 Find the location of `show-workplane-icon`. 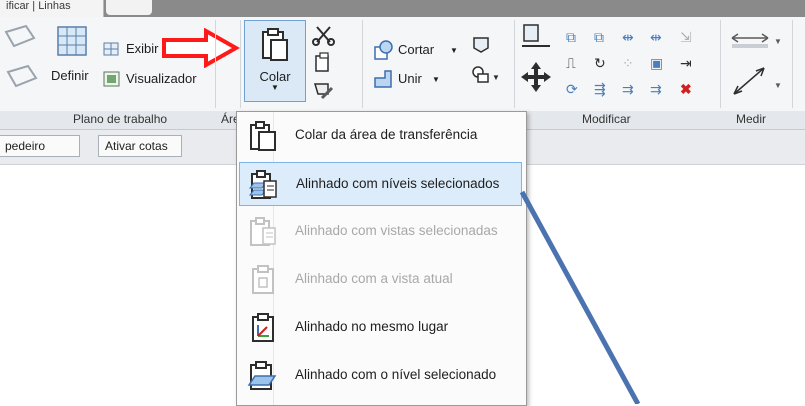

show-workplane-icon is located at coordinates (111, 49).